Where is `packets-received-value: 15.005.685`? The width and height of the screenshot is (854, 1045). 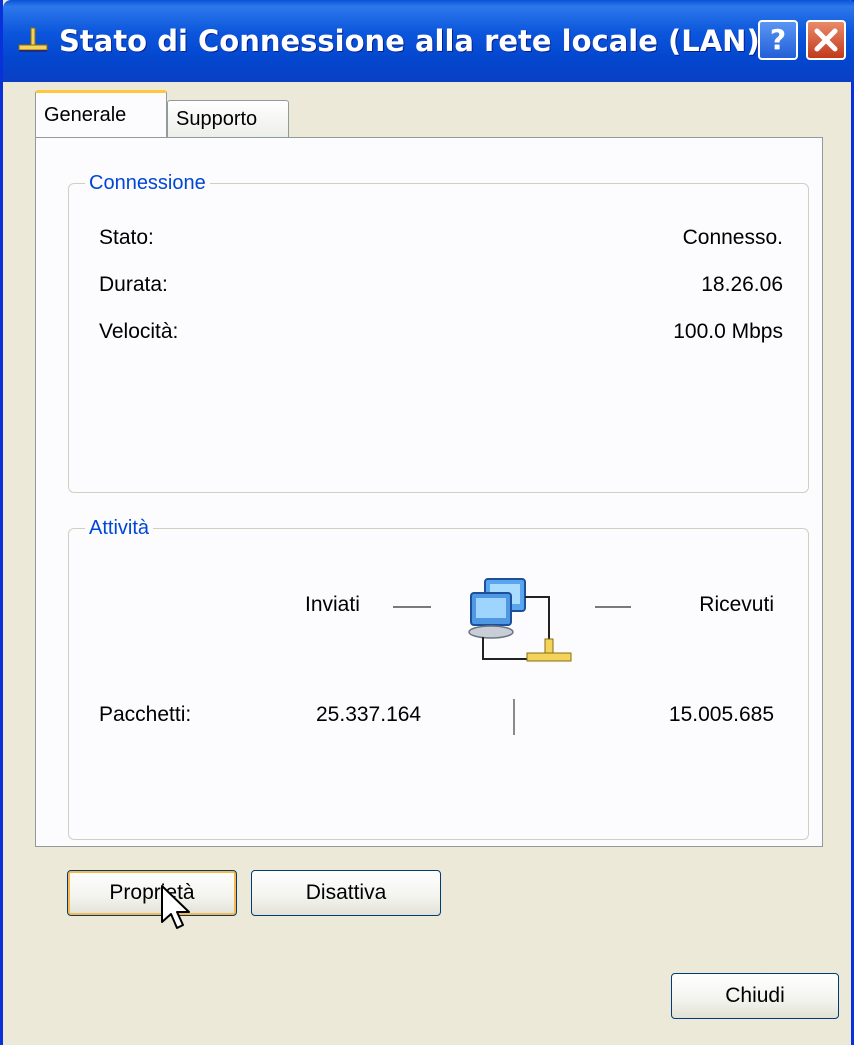 packets-received-value: 15.005.685 is located at coordinates (721, 714).